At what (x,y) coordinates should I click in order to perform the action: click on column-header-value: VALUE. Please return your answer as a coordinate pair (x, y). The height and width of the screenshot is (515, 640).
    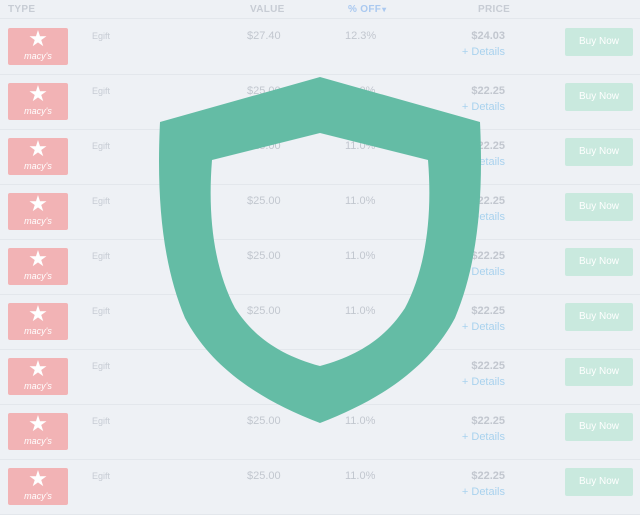
    Looking at the image, I should click on (267, 9).